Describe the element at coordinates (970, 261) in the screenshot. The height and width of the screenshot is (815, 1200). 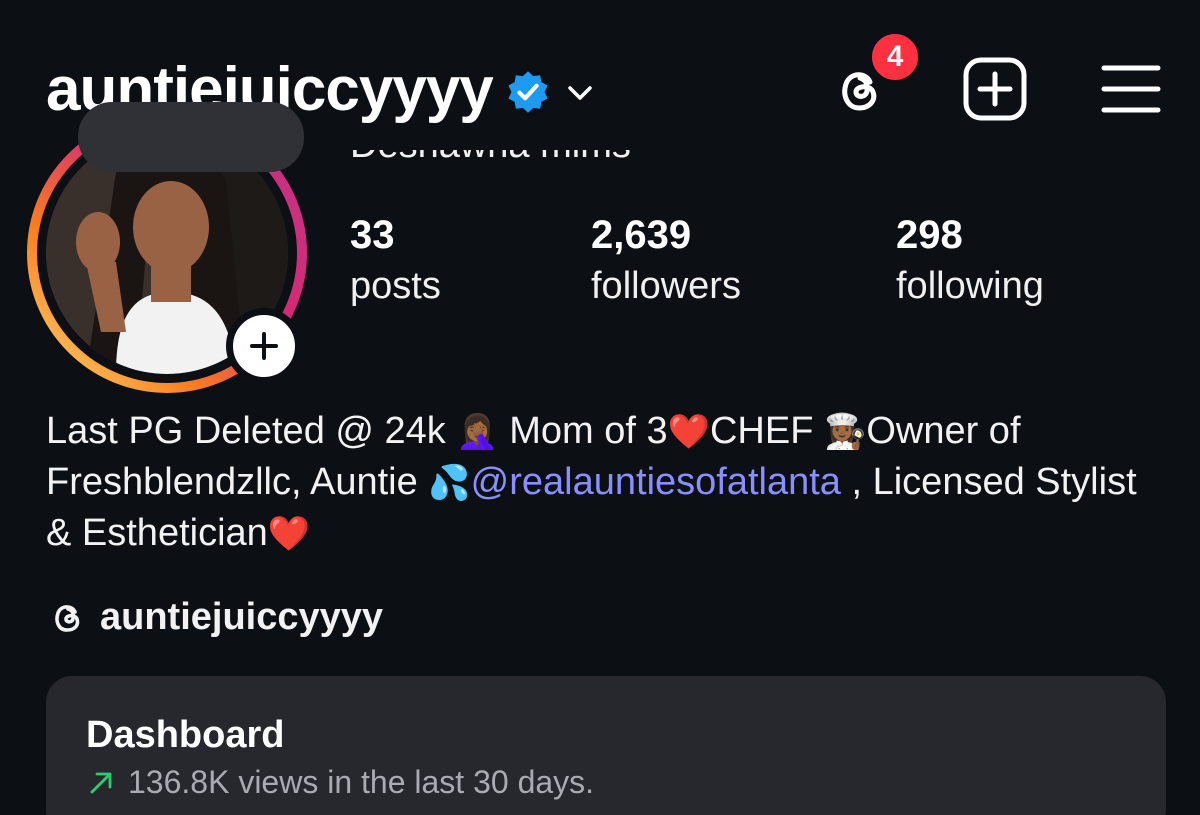
I see `following-count: 298 following` at that location.